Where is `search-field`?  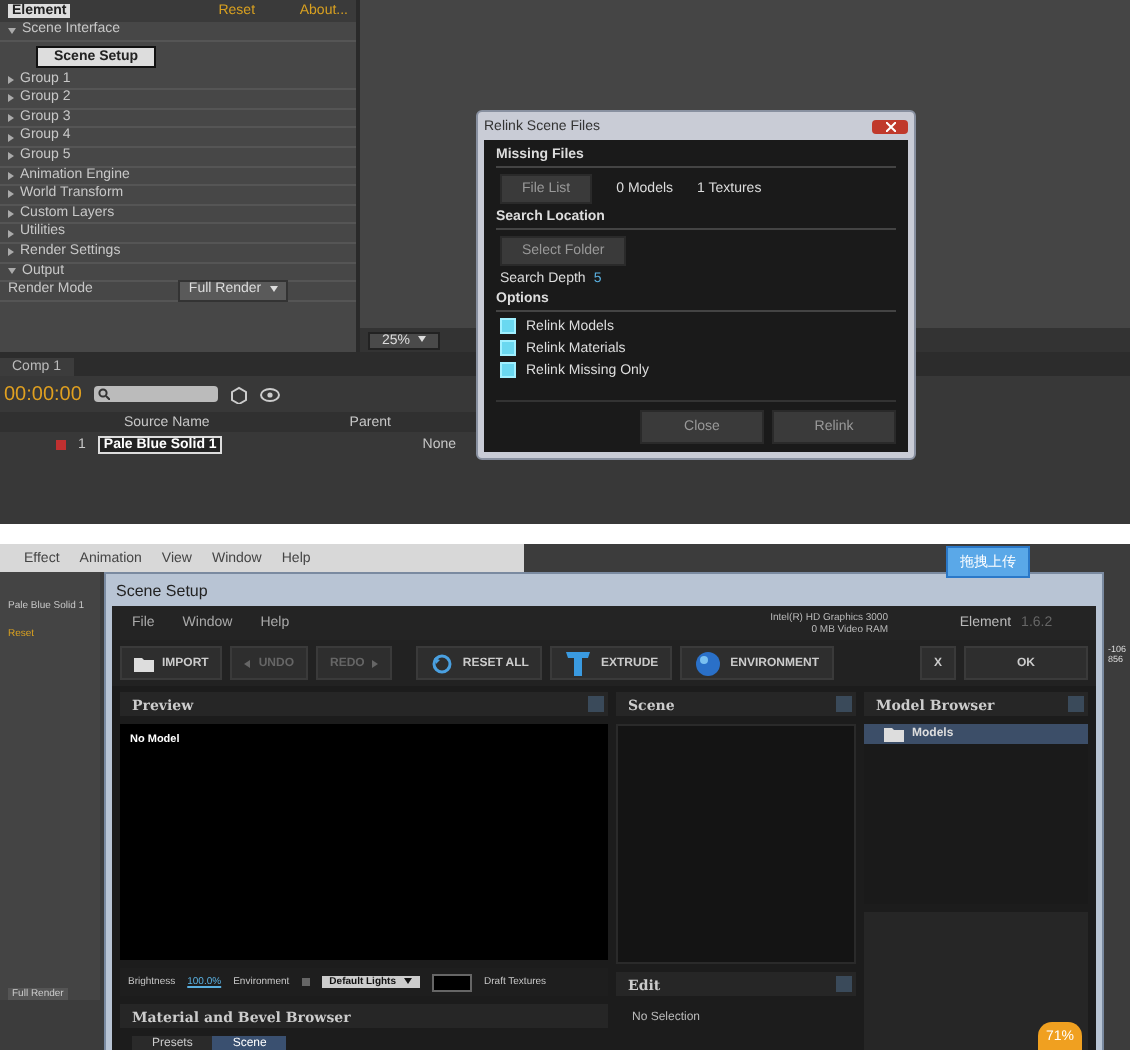
search-field is located at coordinates (155, 394).